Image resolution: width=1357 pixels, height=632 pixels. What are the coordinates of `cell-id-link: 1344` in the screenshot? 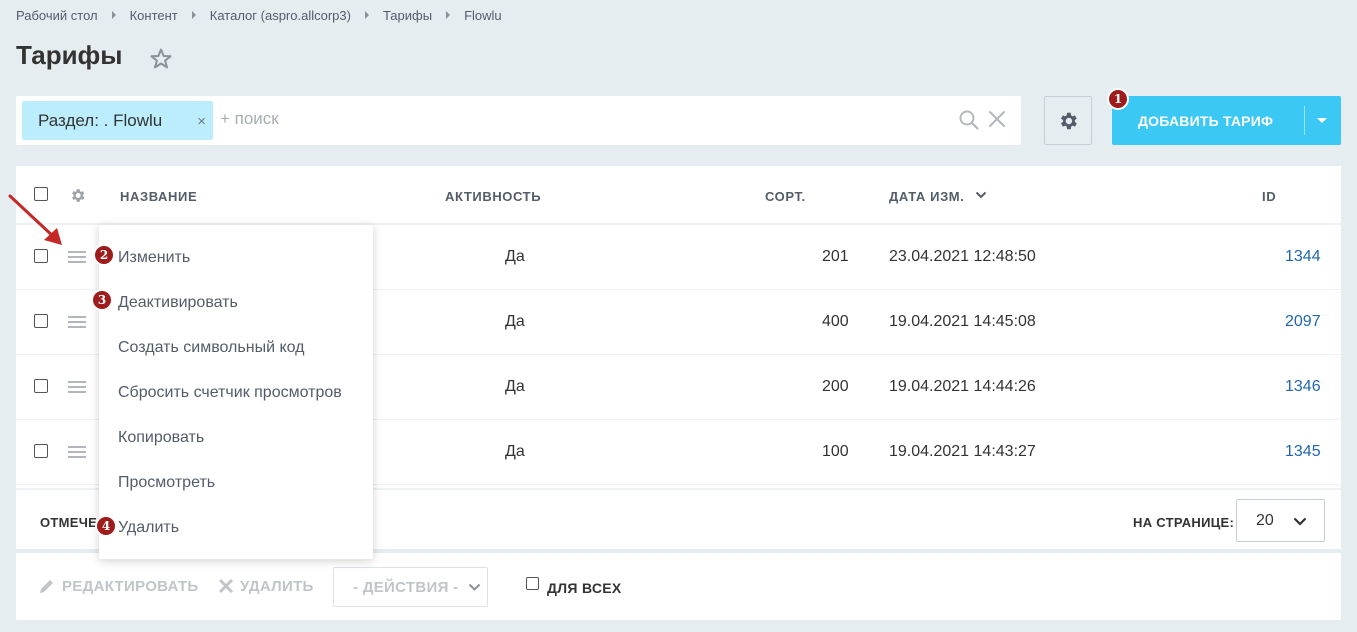 It's located at (1303, 257).